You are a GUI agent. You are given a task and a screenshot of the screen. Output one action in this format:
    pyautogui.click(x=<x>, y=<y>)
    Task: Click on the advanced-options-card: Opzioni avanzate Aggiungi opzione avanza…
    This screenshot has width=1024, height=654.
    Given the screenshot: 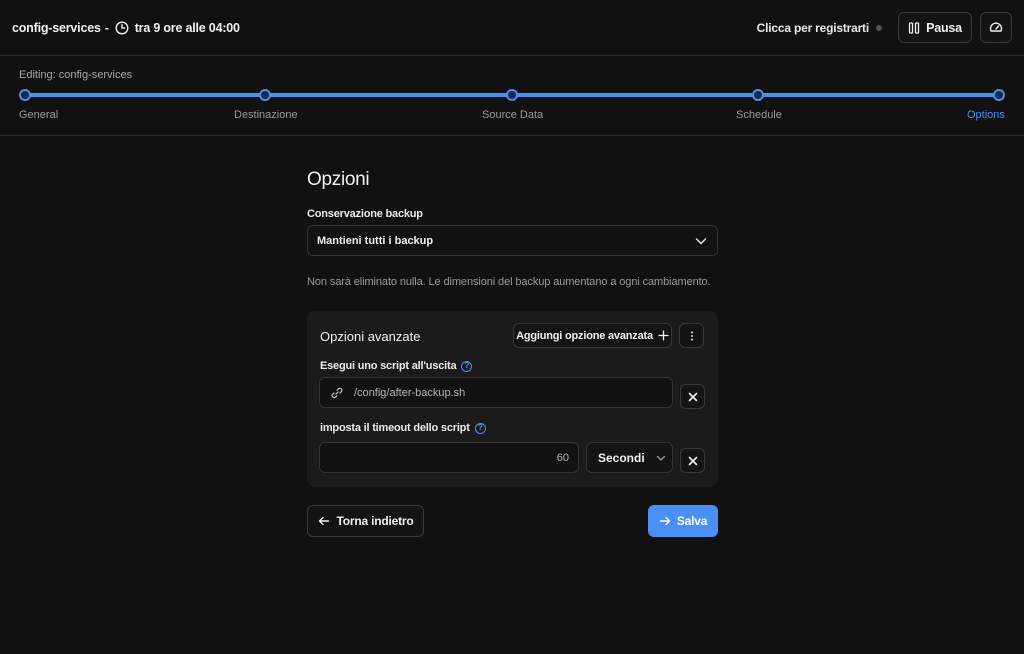 What is the action you would take?
    pyautogui.click(x=512, y=399)
    